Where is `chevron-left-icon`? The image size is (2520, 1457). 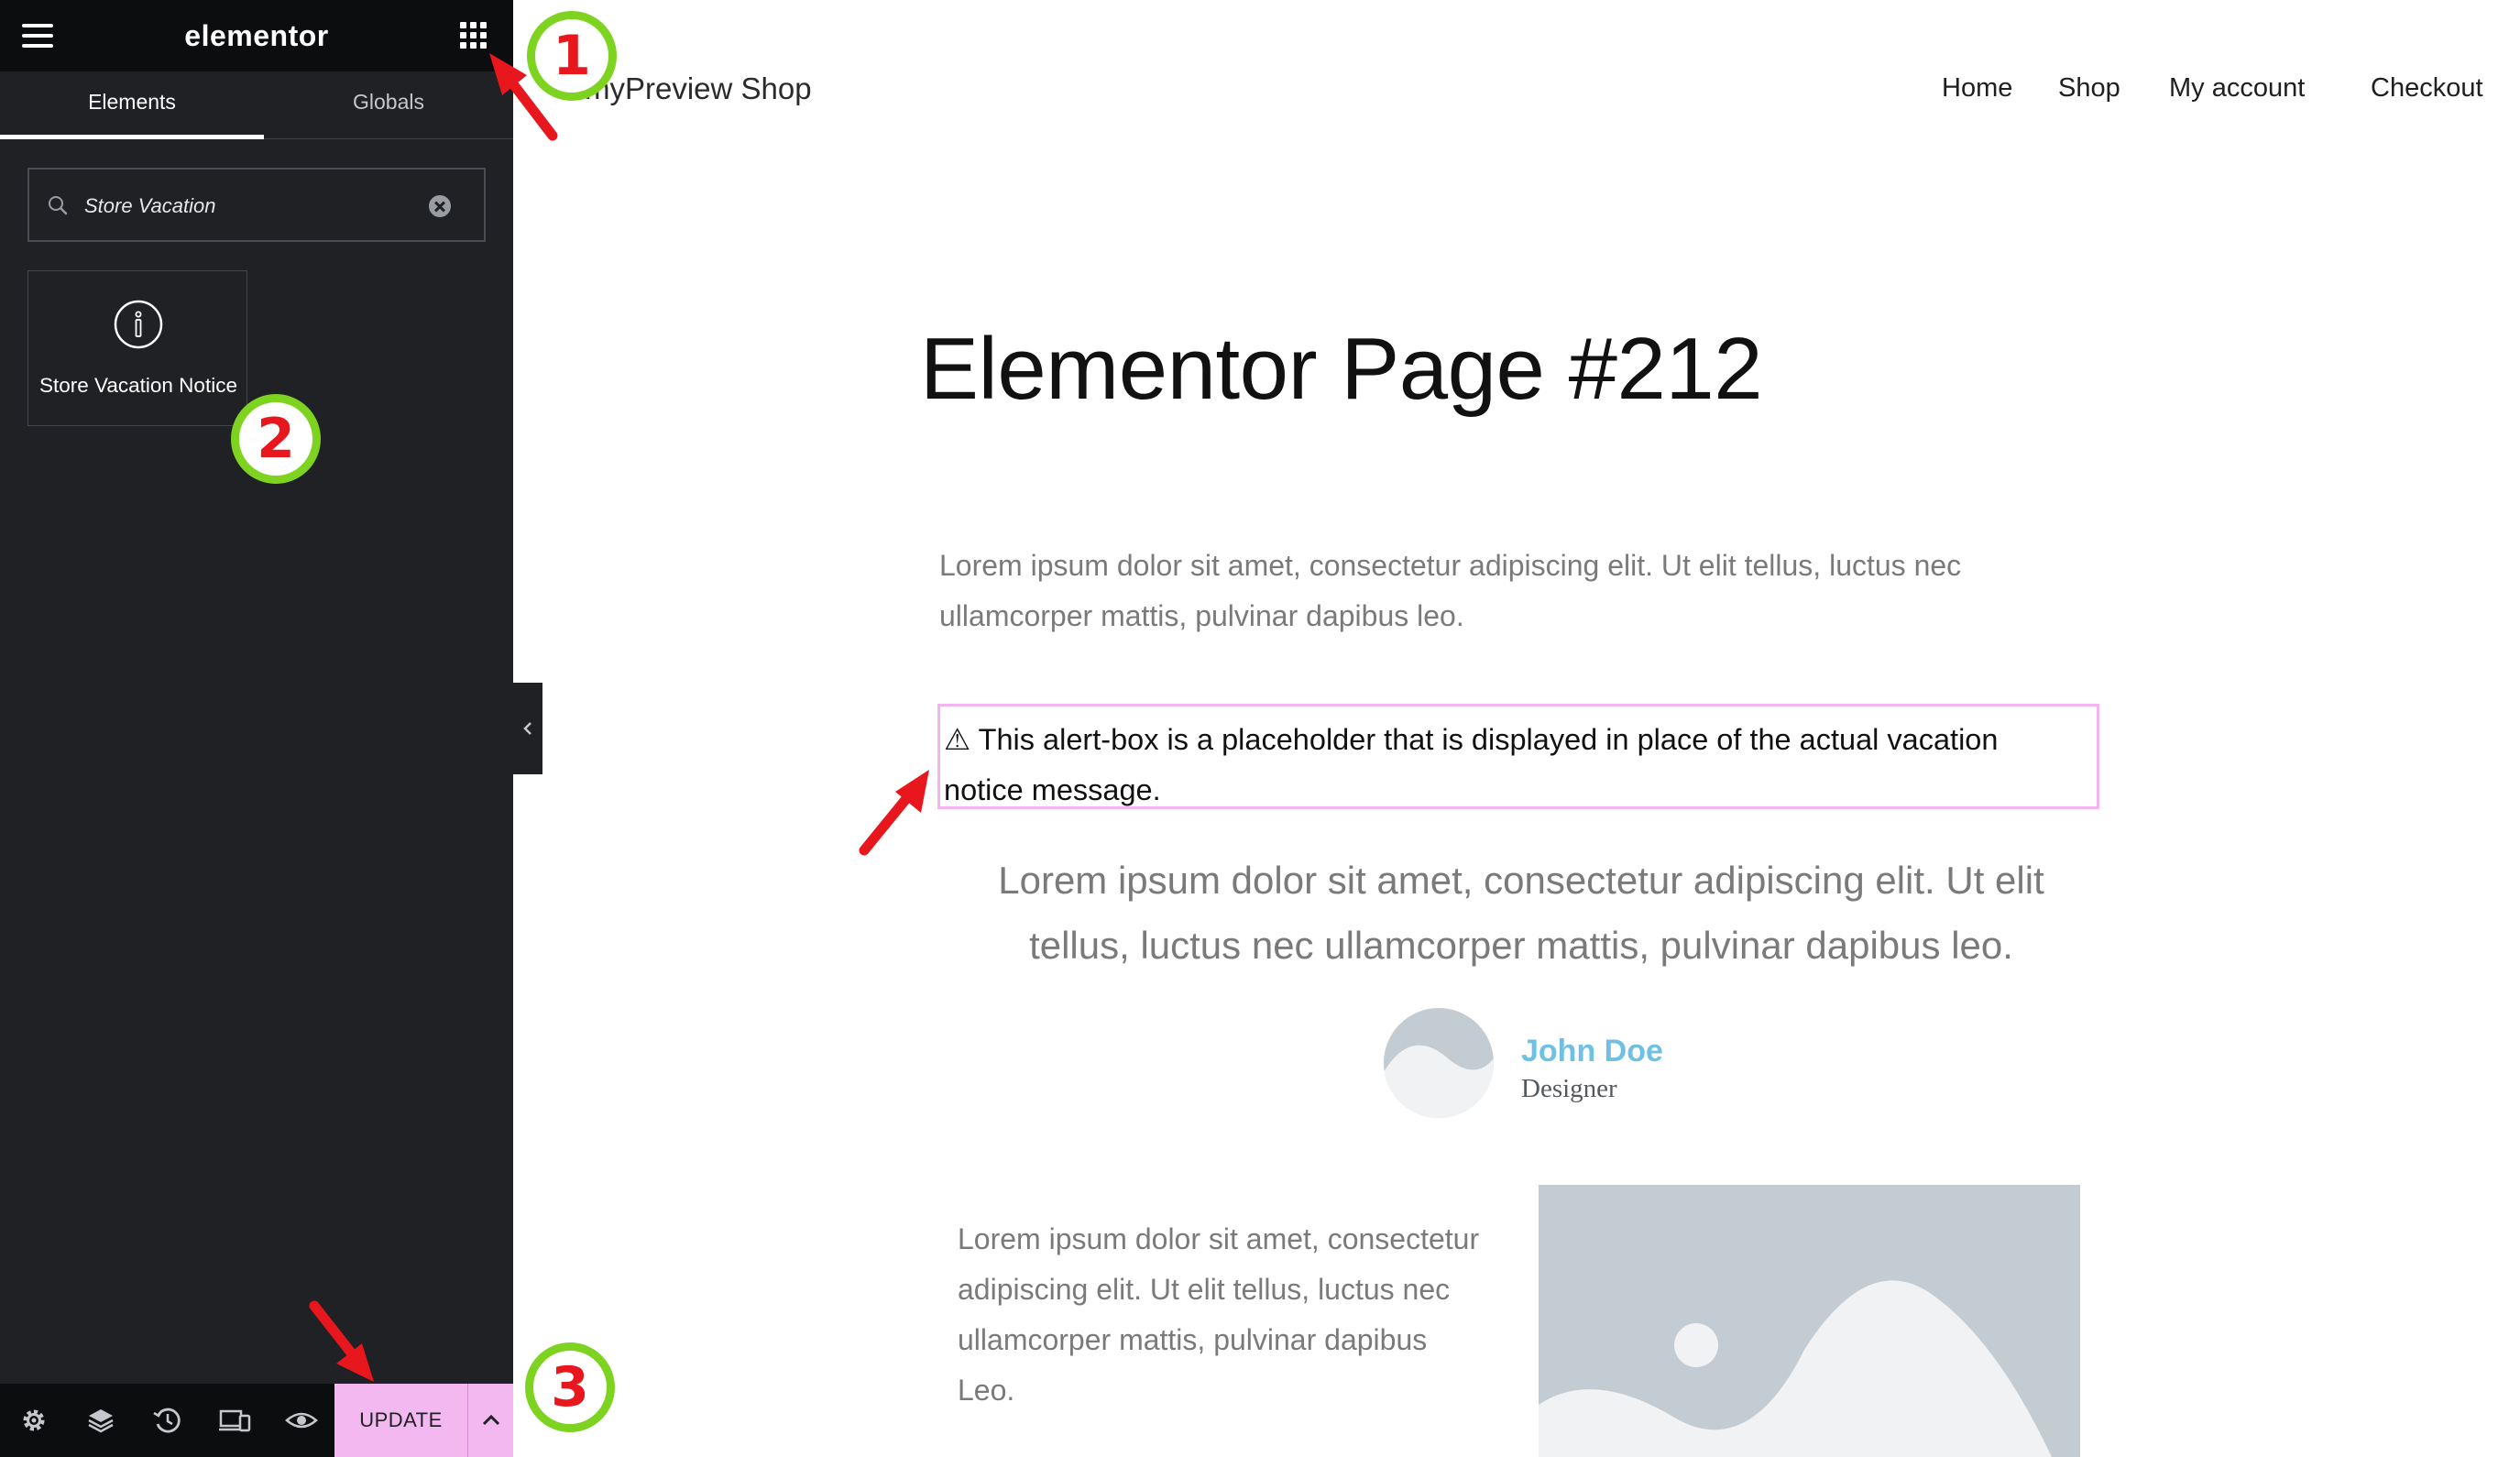 chevron-left-icon is located at coordinates (527, 728).